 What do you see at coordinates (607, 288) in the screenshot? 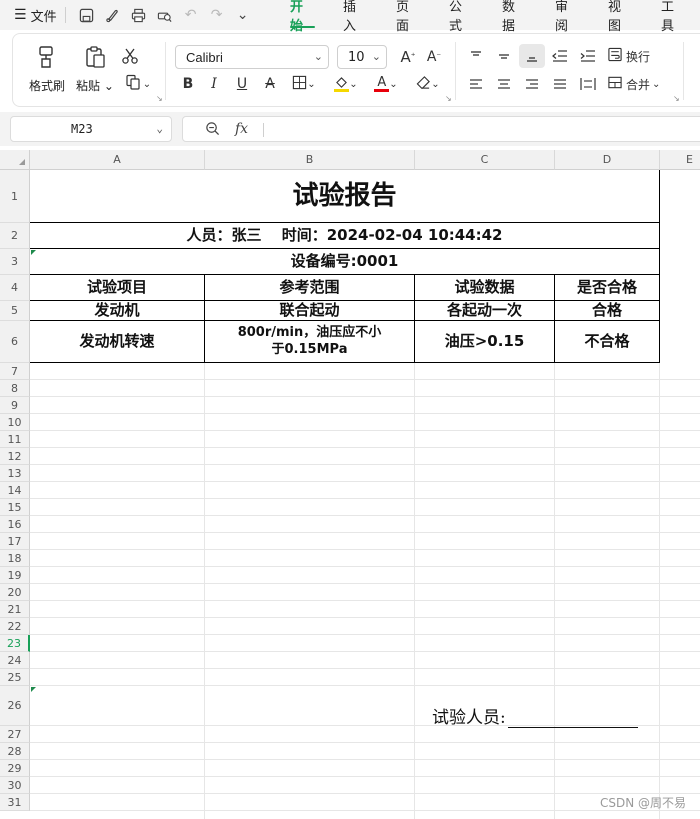
I see `header-pass-fail: 是否合格` at bounding box center [607, 288].